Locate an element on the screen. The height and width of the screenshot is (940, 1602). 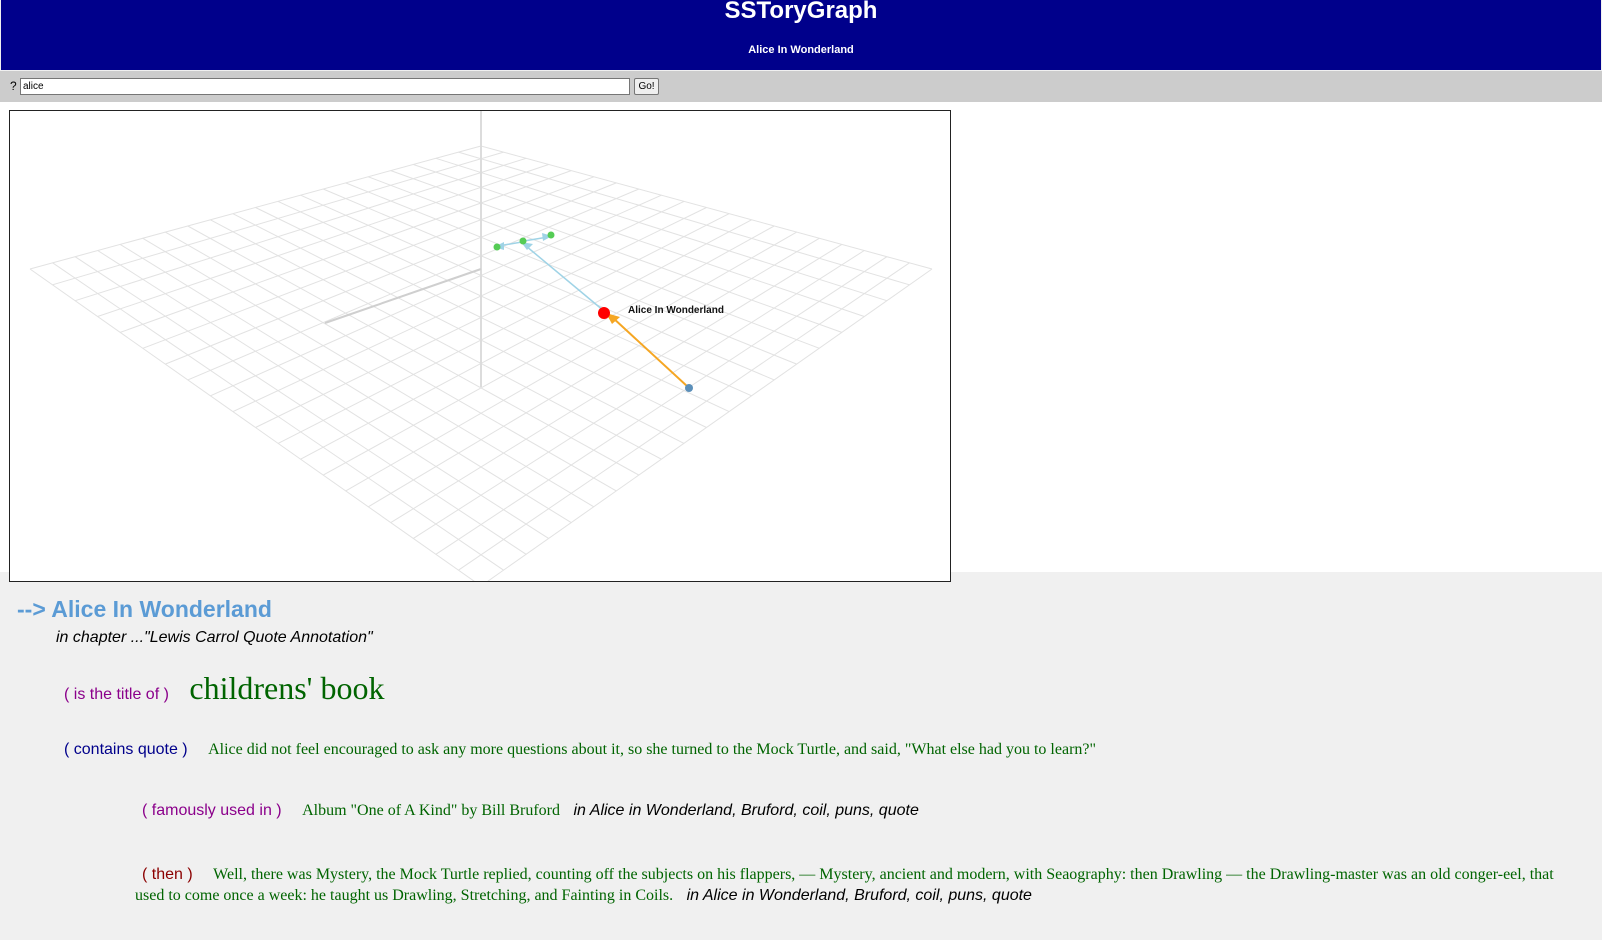
relation-label: ( is the title of ) is located at coordinates (116, 694).